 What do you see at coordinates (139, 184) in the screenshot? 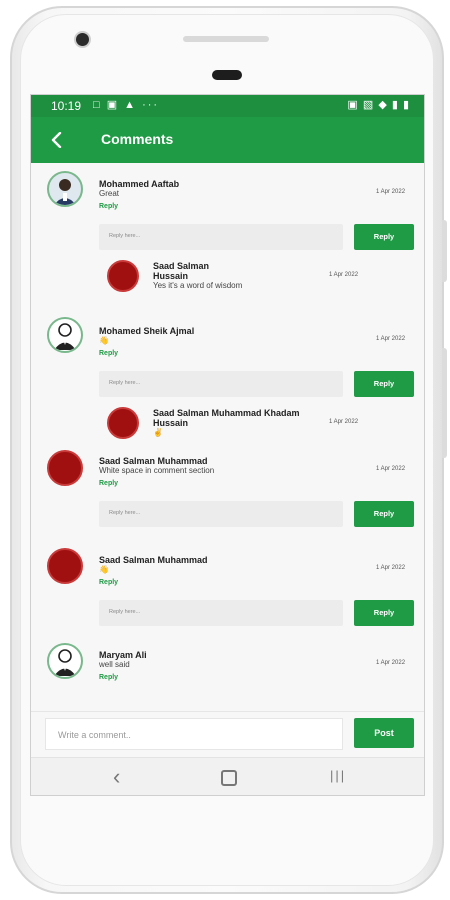
I see `comment-author: Mohammed Aaftab` at bounding box center [139, 184].